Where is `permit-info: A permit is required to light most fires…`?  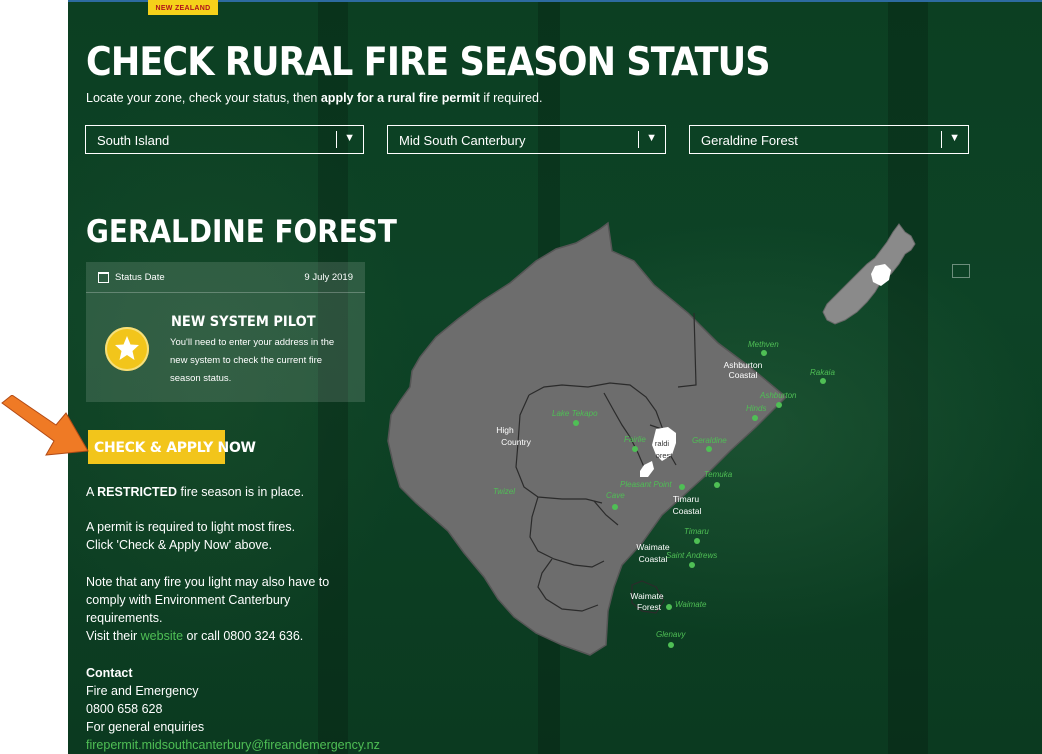
permit-info: A permit is required to light most fires… is located at coordinates (226, 536).